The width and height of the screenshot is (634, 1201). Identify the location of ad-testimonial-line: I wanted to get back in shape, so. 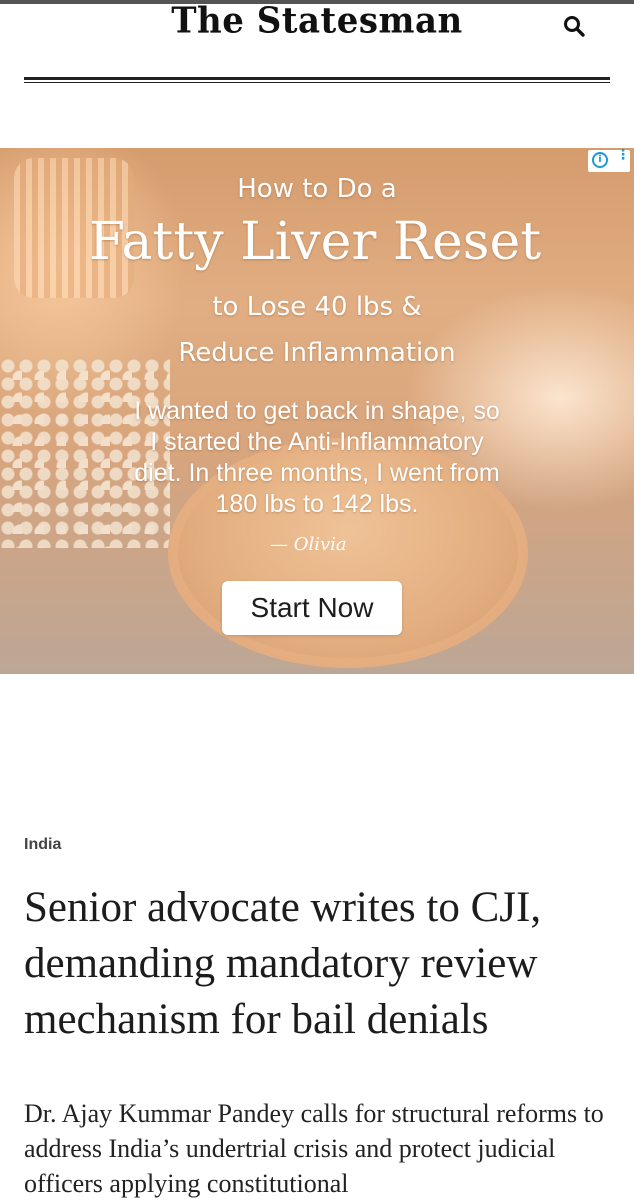
(317, 411).